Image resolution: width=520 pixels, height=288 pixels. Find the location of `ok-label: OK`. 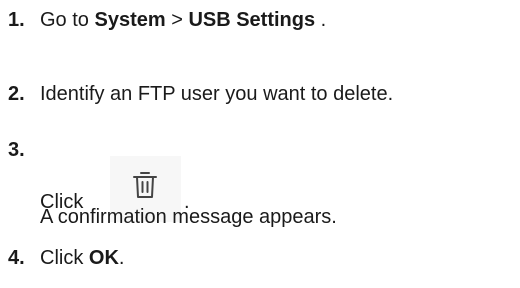

ok-label: OK is located at coordinates (103, 258).